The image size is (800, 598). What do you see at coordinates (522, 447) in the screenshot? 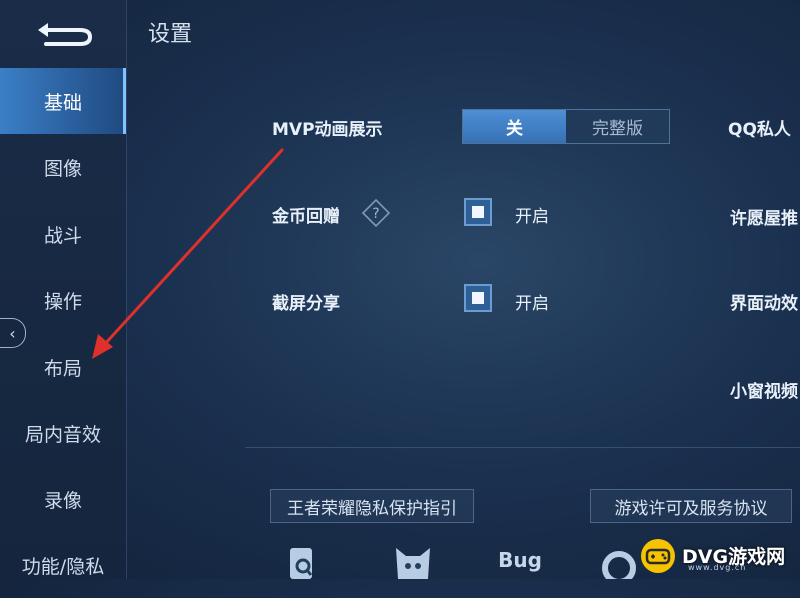
I see `section-divider` at bounding box center [522, 447].